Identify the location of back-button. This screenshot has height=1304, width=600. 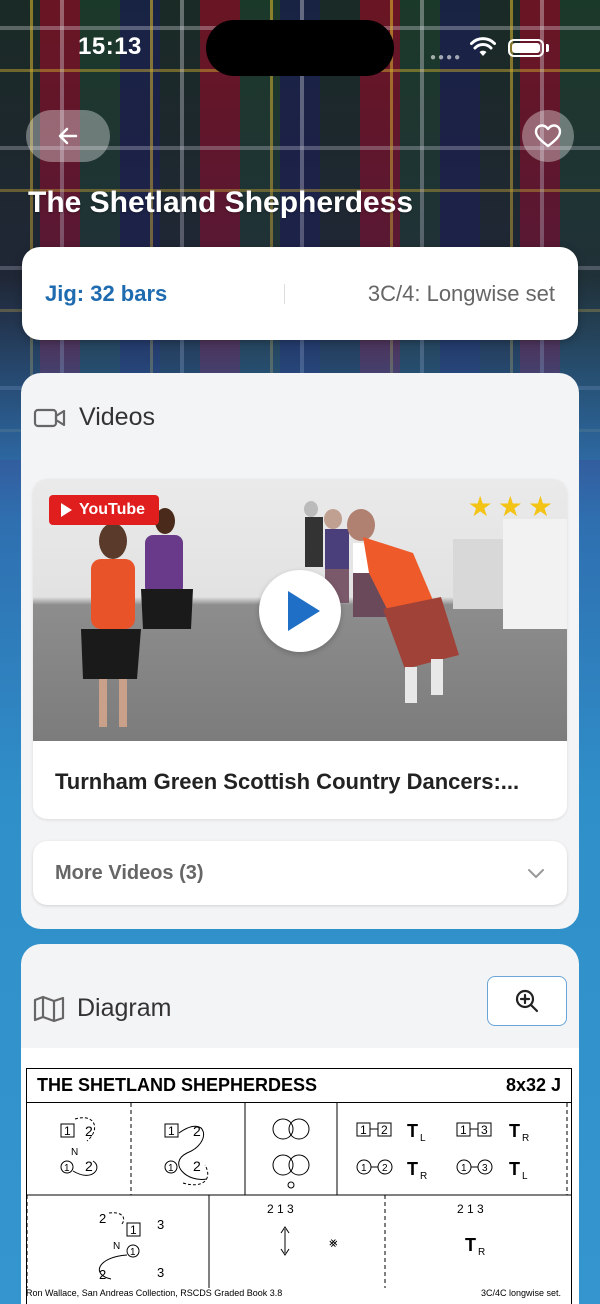
(68, 136).